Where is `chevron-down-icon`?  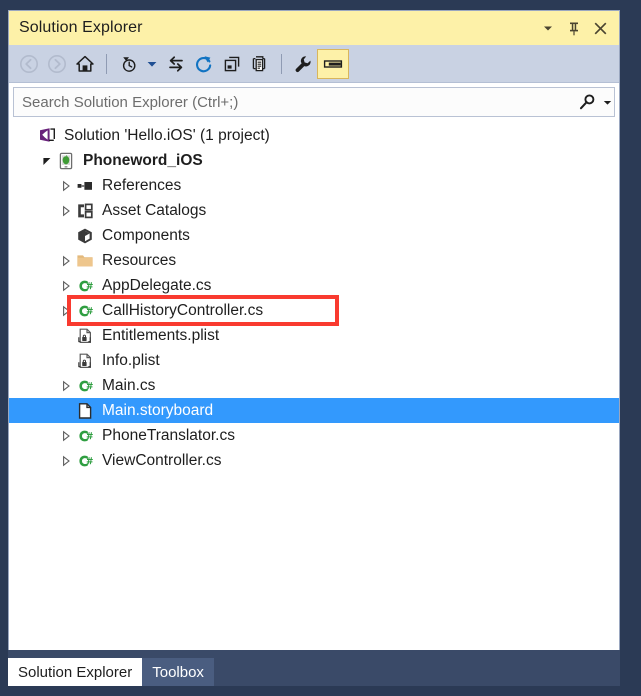
chevron-down-icon is located at coordinates (152, 64).